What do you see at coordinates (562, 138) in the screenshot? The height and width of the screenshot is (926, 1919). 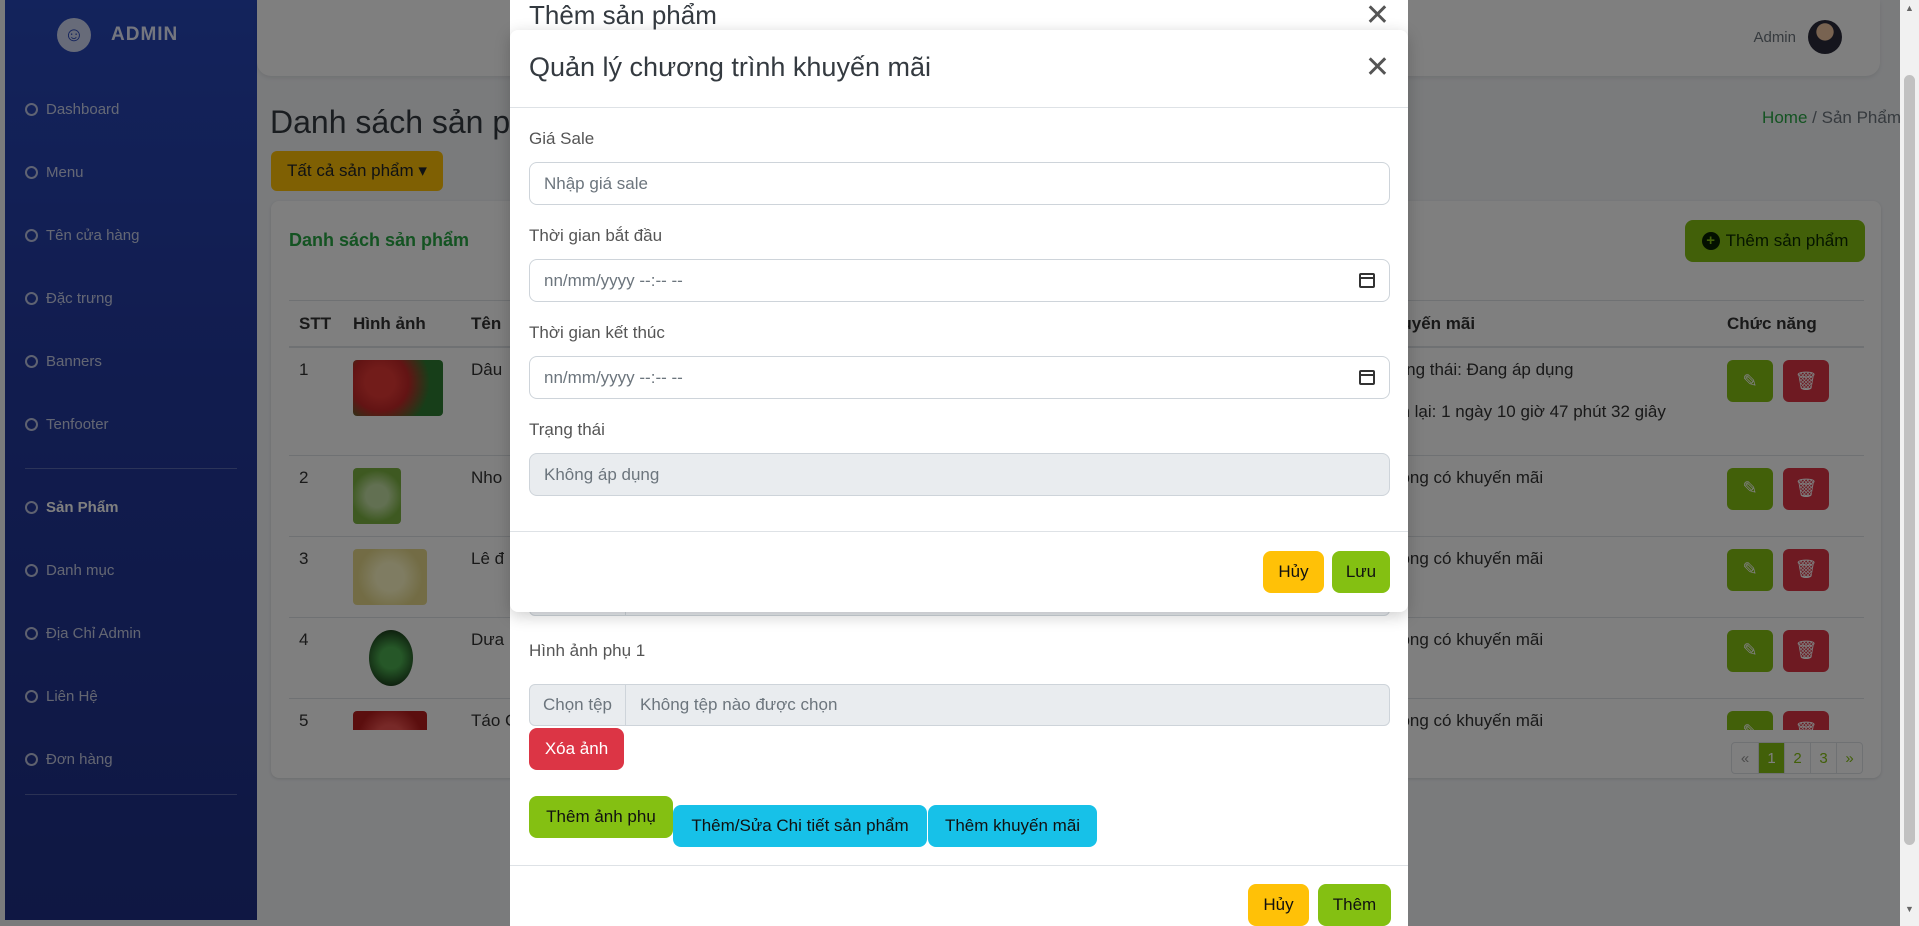 I see `sale-price-label: Giá Sale` at bounding box center [562, 138].